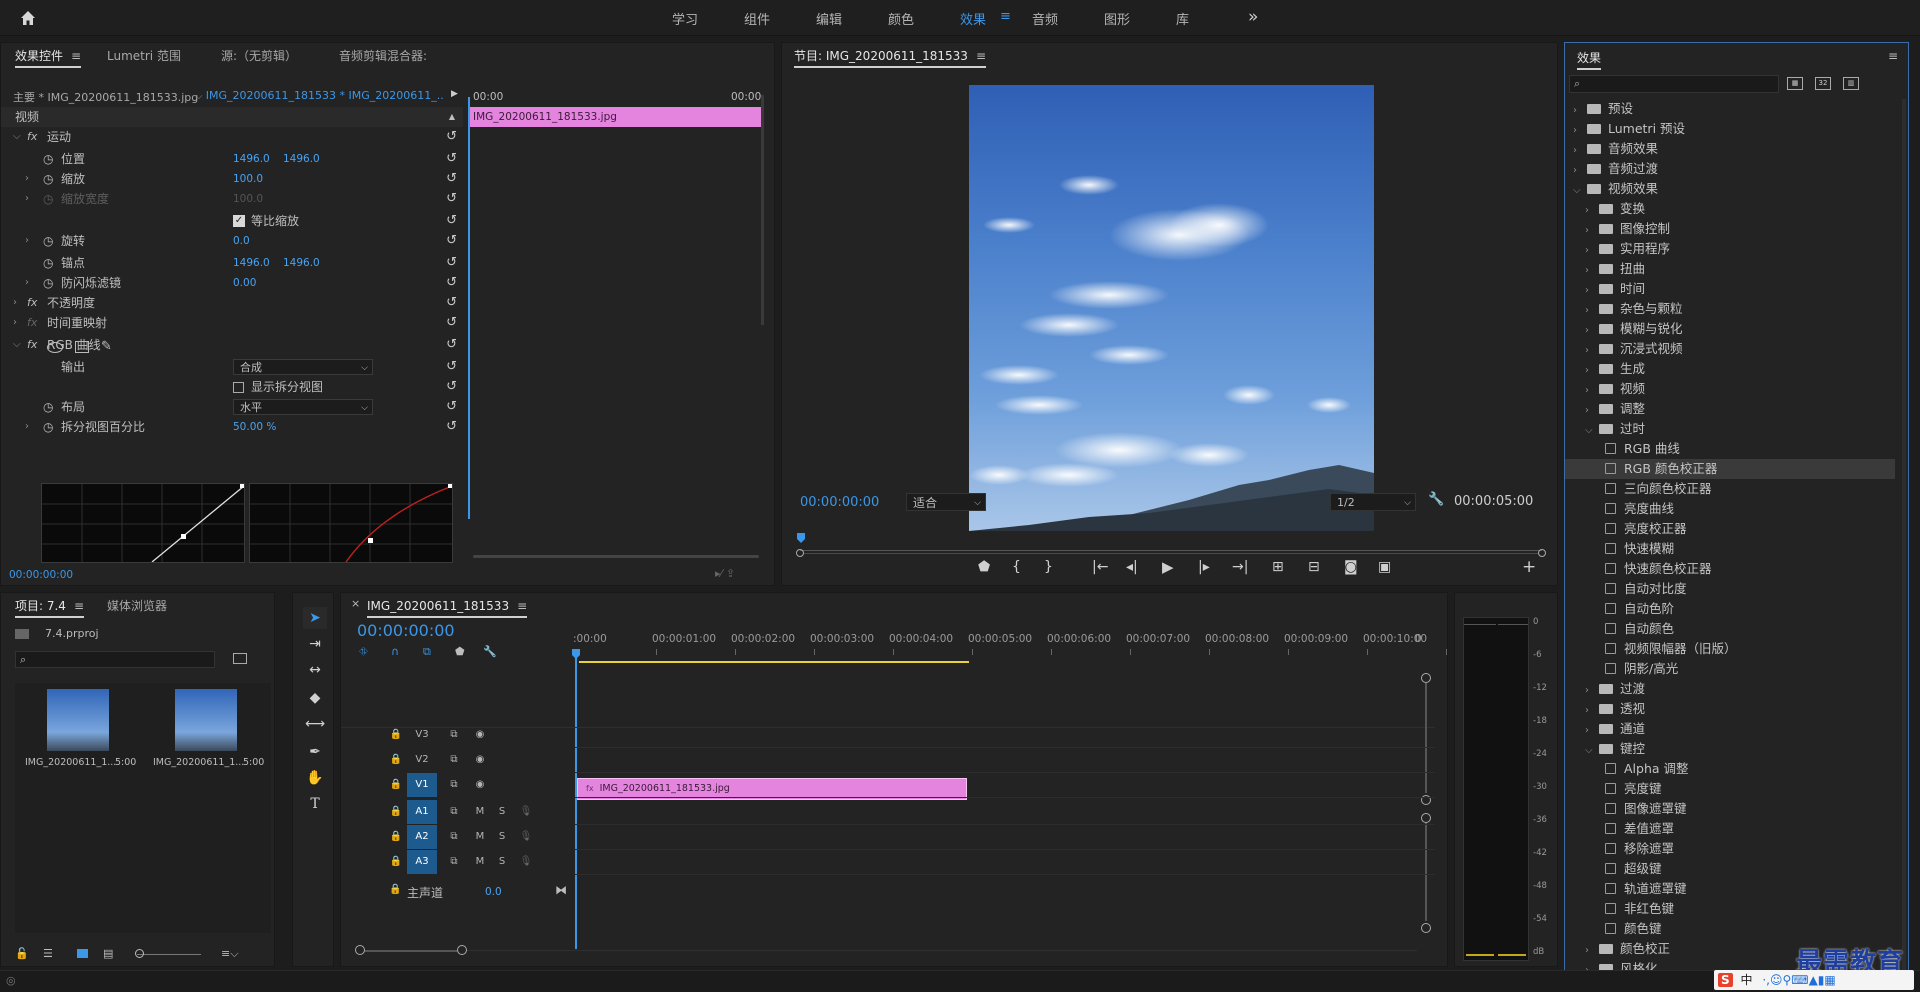 The height and width of the screenshot is (992, 1920). Describe the element at coordinates (1730, 669) in the screenshot. I see `effects-tree-item: 阴影/高光` at that location.